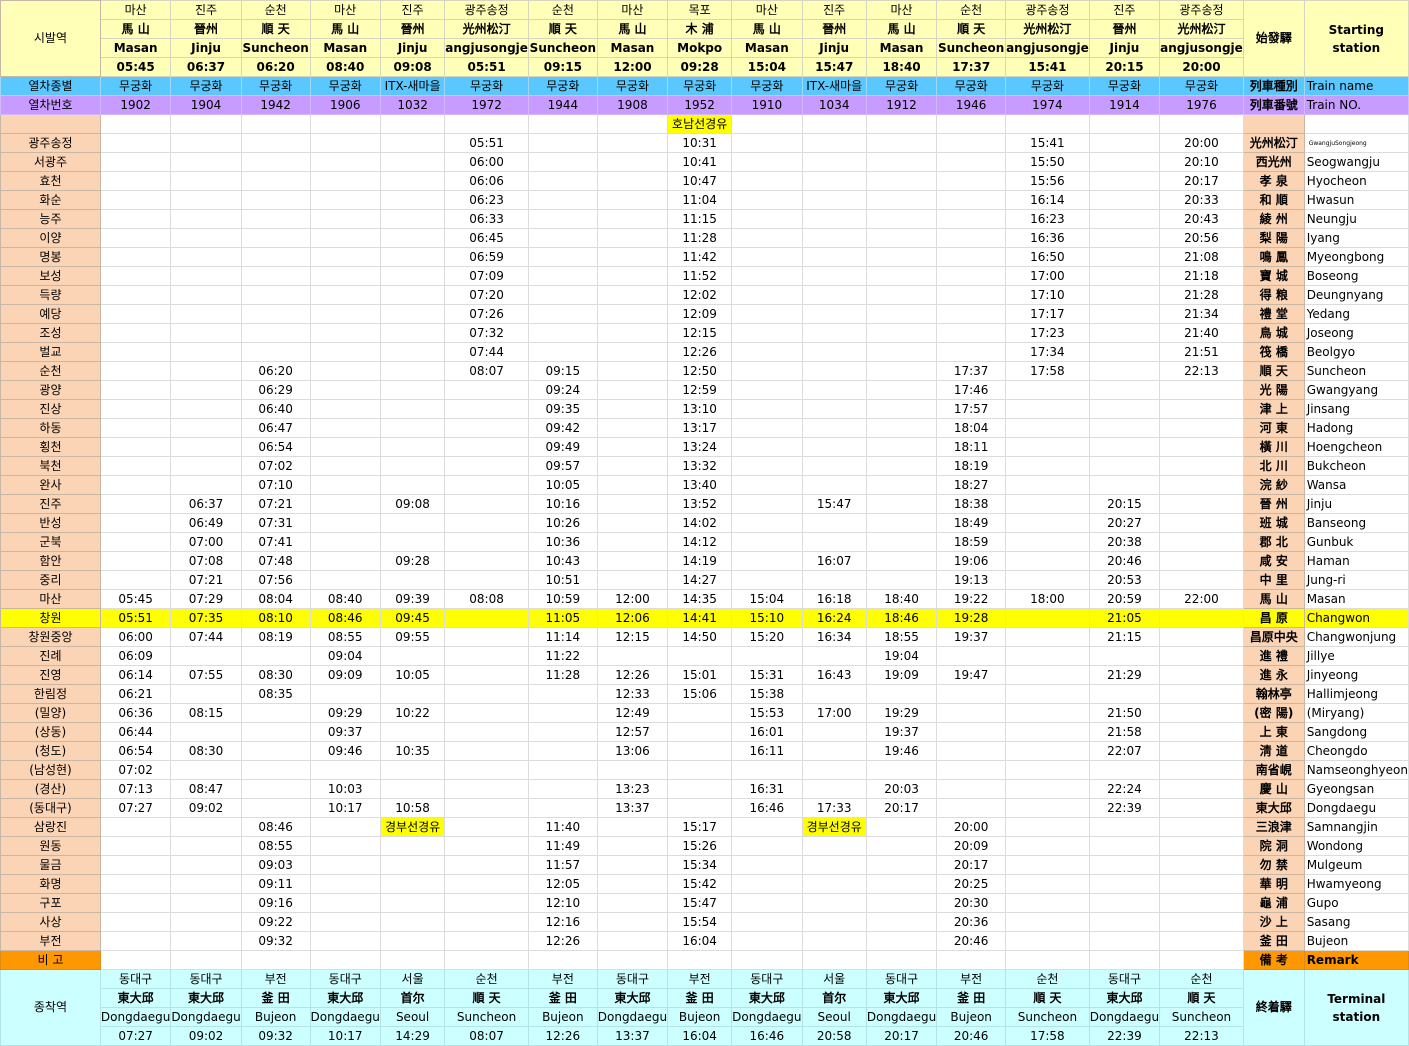 Image resolution: width=1409 pixels, height=1046 pixels. What do you see at coordinates (275, 485) in the screenshot?
I see `time-cell: 07:10` at bounding box center [275, 485].